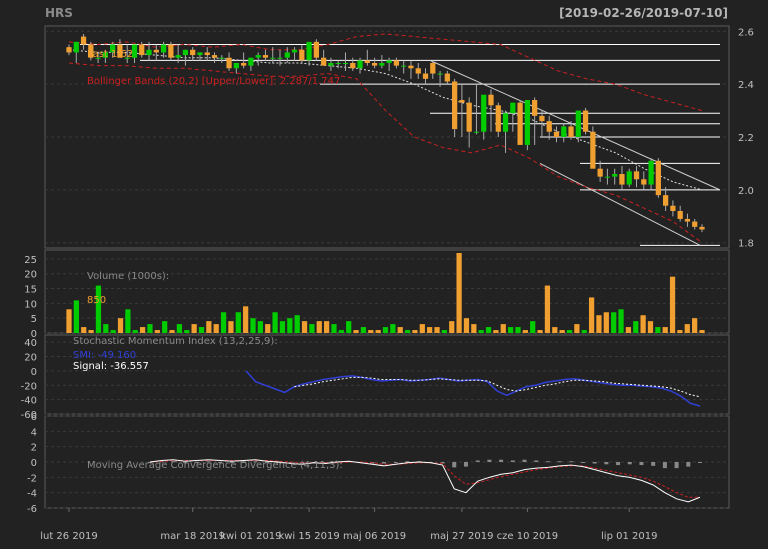 This screenshot has width=768, height=549. Describe the element at coordinates (175, 341) in the screenshot. I see `smi-title: Stochastic Momentum Index (13,2,25,9):` at that location.